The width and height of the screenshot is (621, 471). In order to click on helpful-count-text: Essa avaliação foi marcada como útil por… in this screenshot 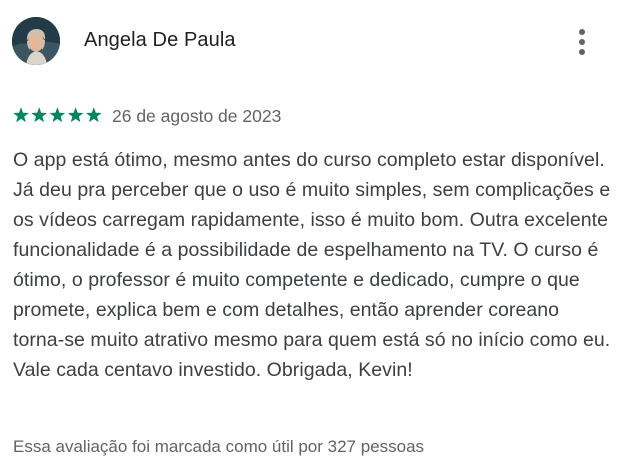, I will do `click(219, 446)`.